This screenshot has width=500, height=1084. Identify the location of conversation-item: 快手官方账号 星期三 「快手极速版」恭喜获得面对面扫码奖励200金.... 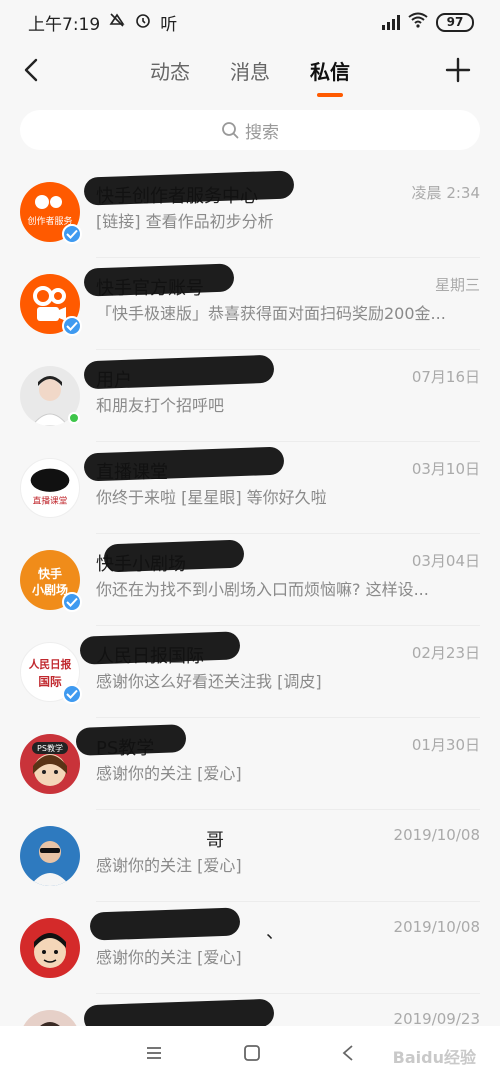
(250, 304).